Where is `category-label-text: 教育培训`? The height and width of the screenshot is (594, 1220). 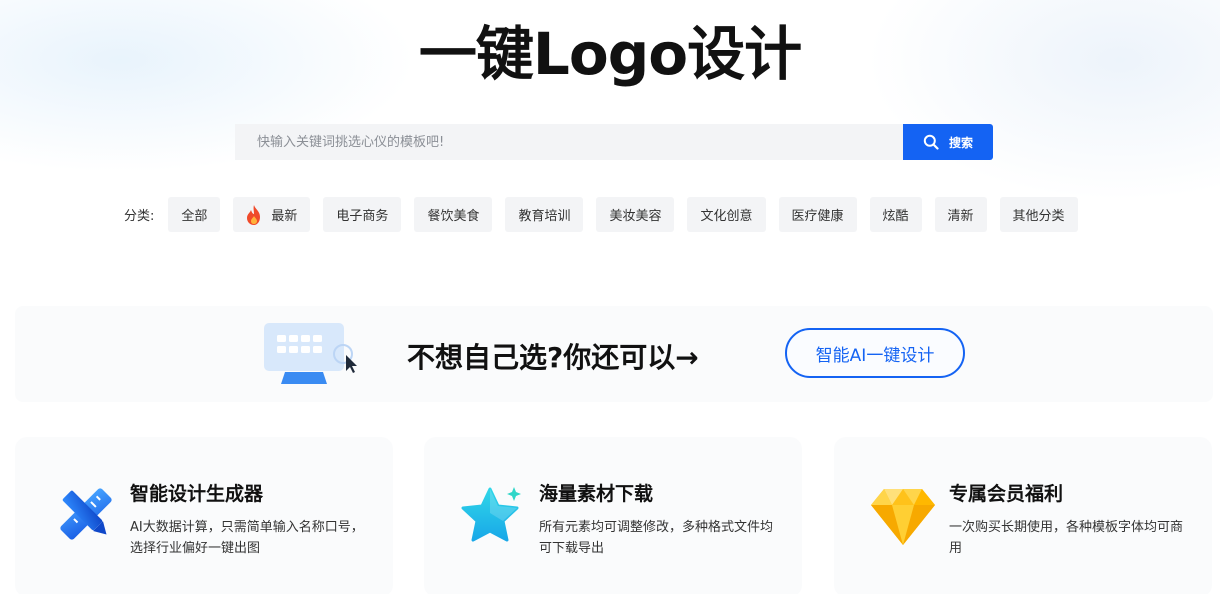
category-label-text: 教育培训 is located at coordinates (544, 216).